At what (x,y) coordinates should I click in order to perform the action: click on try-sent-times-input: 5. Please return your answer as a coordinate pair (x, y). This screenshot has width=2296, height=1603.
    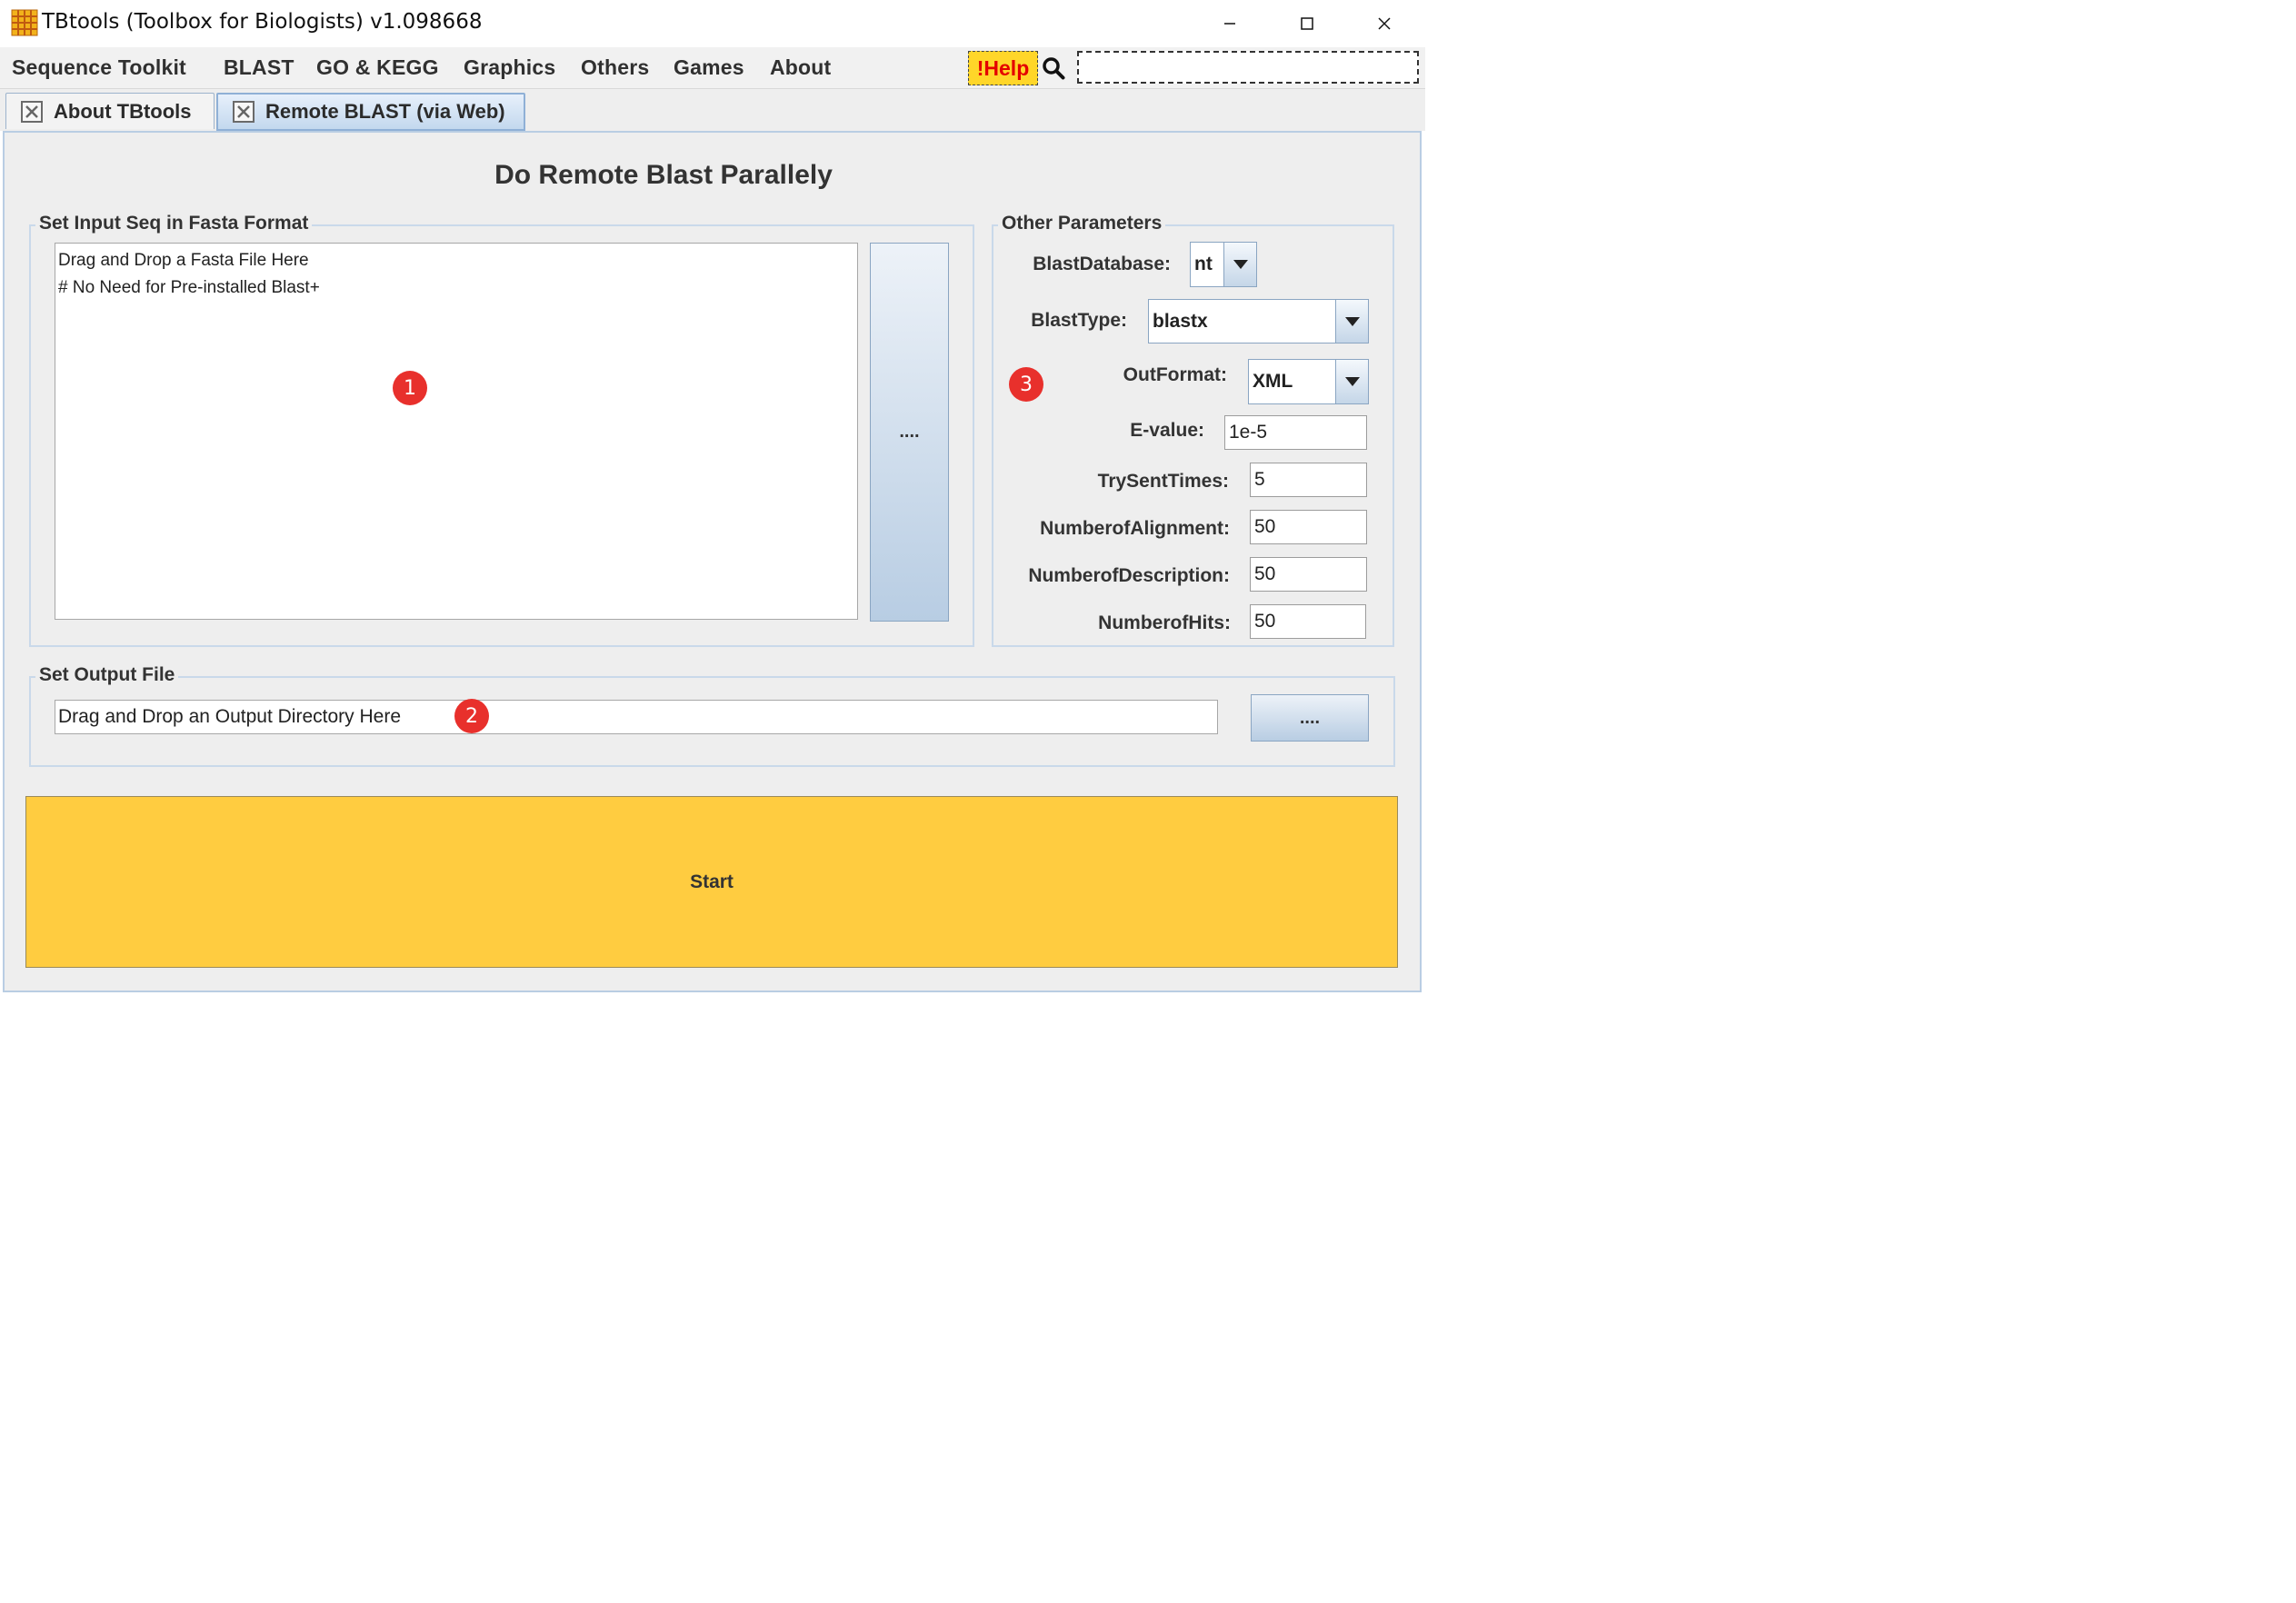
    Looking at the image, I should click on (1308, 480).